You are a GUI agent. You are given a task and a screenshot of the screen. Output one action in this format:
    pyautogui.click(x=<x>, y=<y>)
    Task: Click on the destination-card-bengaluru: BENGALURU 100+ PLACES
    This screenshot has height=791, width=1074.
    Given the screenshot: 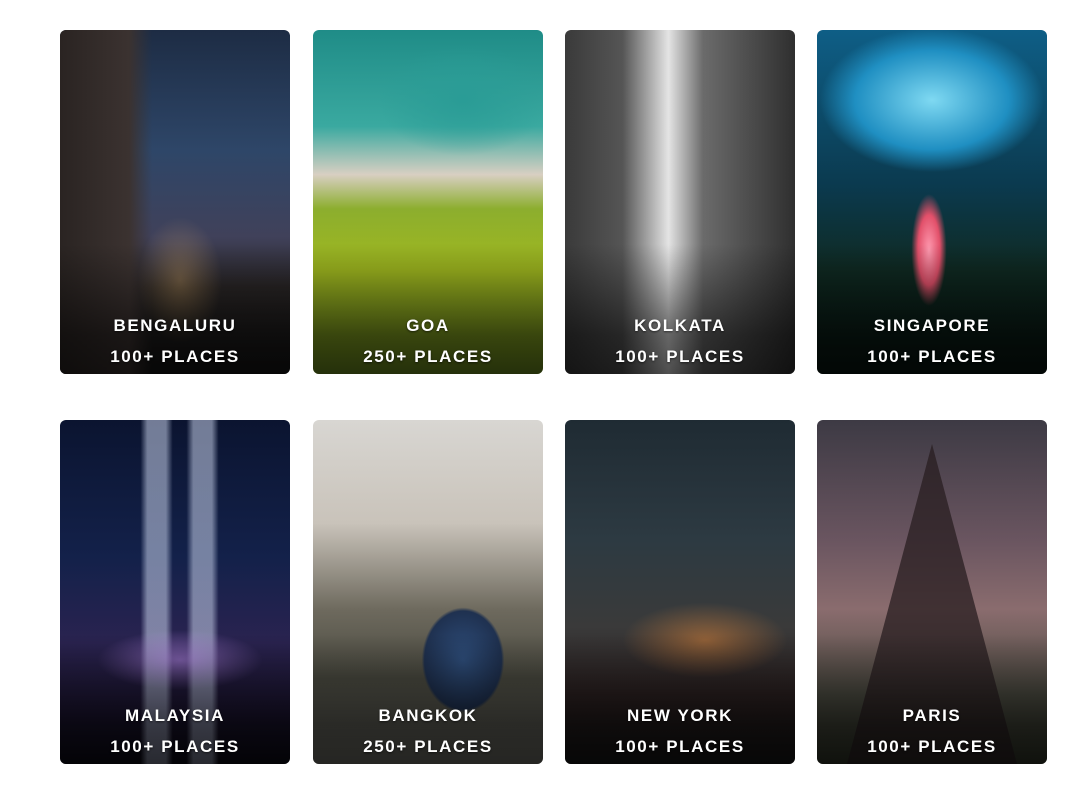 What is the action you would take?
    pyautogui.click(x=175, y=202)
    